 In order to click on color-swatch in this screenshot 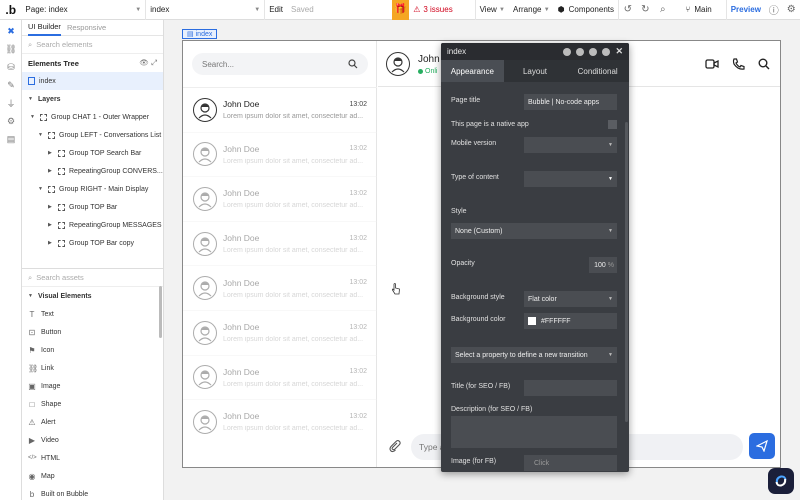, I will do `click(532, 321)`.